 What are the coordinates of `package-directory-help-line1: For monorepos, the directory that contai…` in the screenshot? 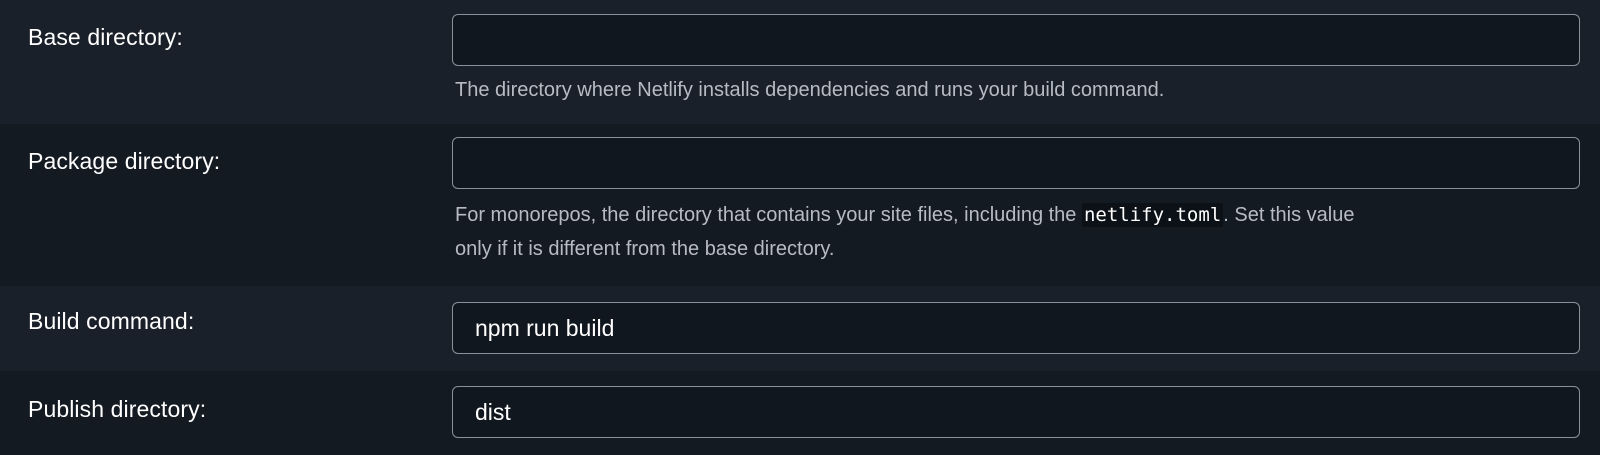 It's located at (904, 215).